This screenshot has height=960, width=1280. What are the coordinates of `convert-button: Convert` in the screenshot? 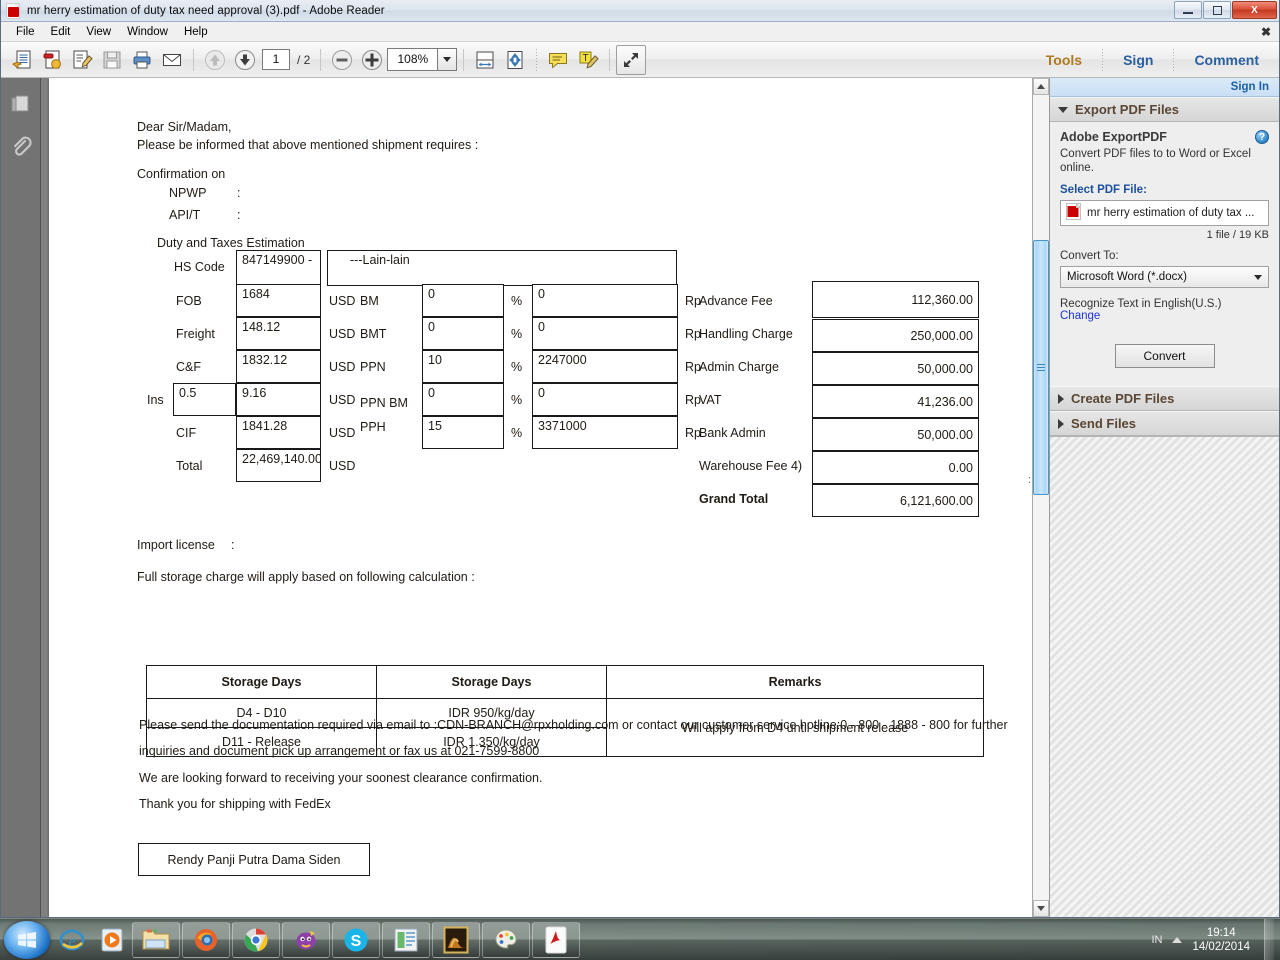 It's located at (1164, 356).